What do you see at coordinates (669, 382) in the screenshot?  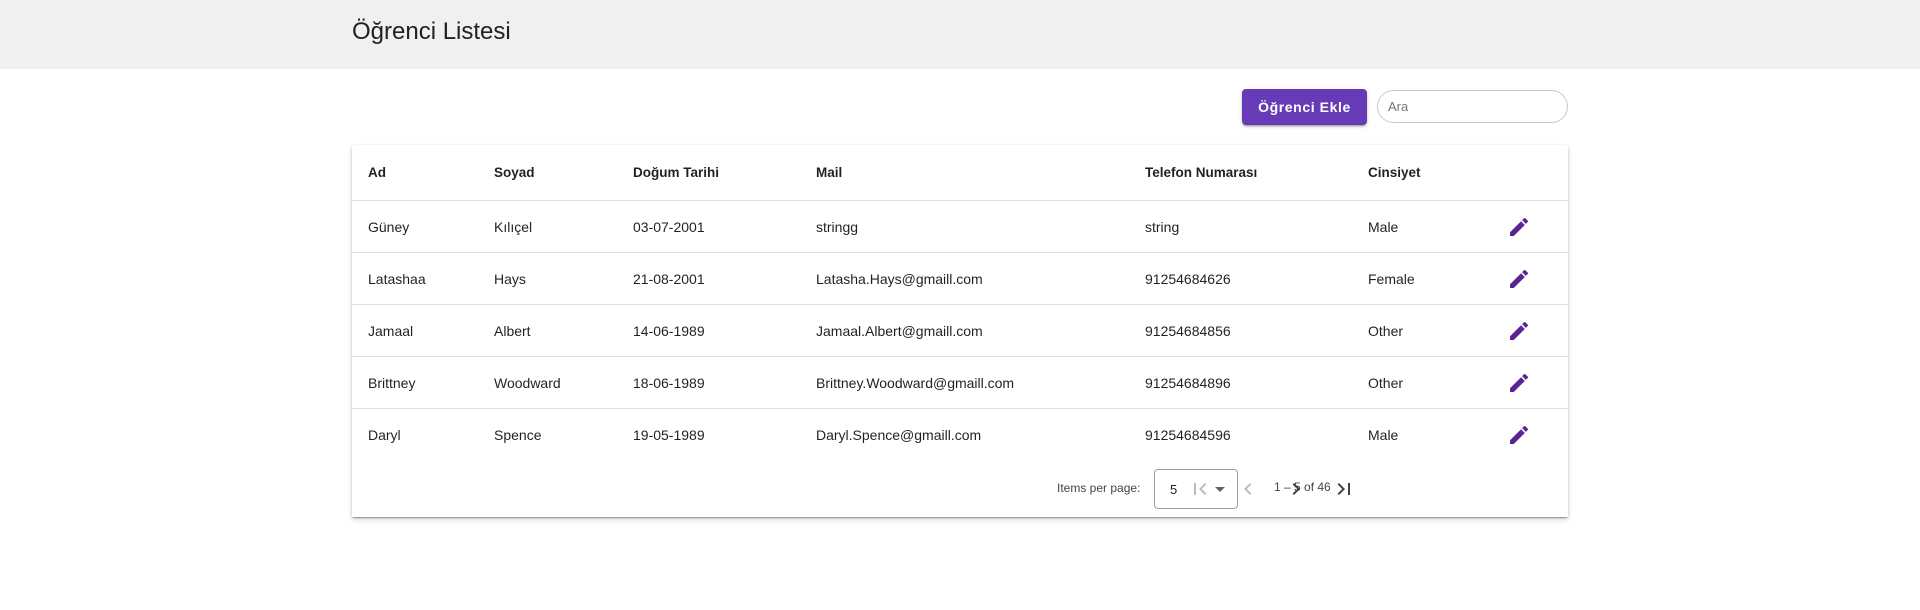 I see `cell-dogum-tarihi: 18-06-1989` at bounding box center [669, 382].